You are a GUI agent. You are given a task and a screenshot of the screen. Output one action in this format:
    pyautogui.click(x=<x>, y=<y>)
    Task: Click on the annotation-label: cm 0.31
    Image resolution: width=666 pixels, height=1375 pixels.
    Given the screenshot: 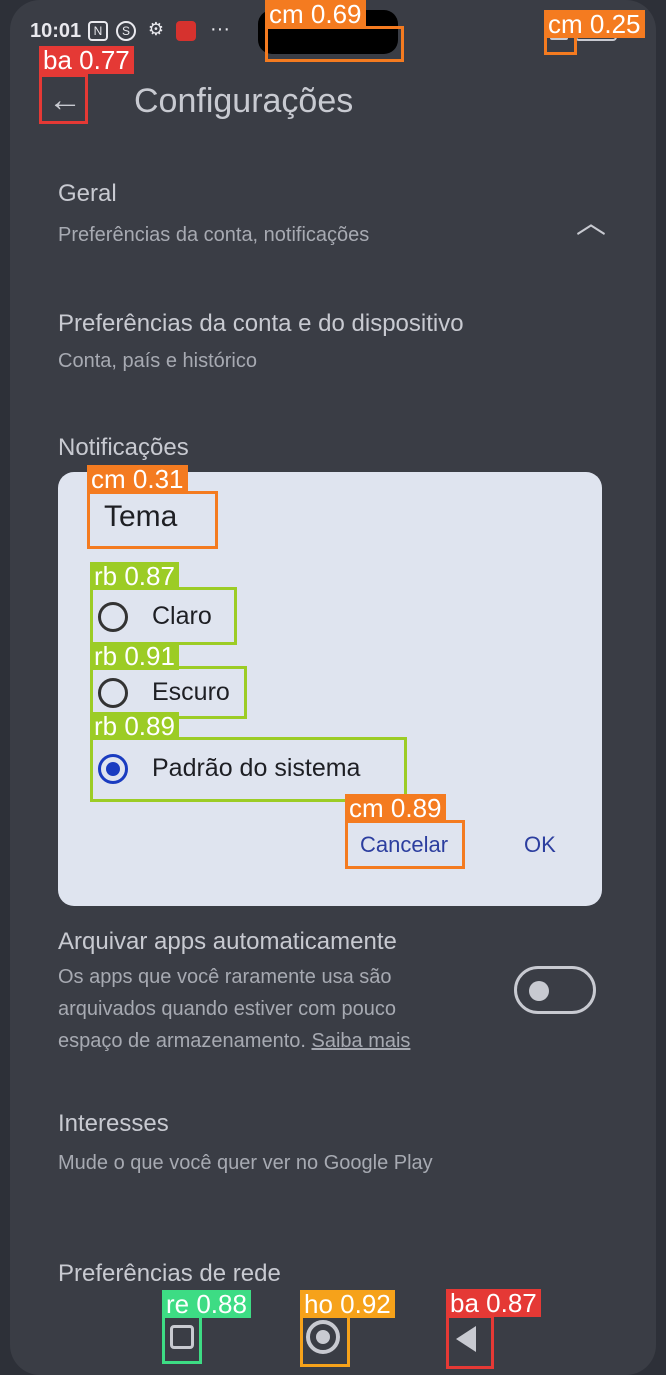 What is the action you would take?
    pyautogui.click(x=137, y=479)
    